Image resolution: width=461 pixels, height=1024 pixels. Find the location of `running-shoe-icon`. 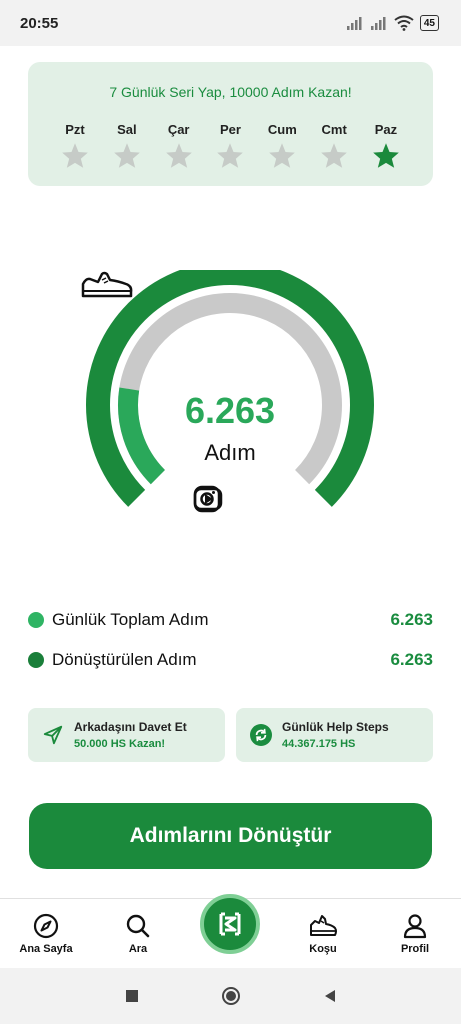

running-shoe-icon is located at coordinates (323, 925).